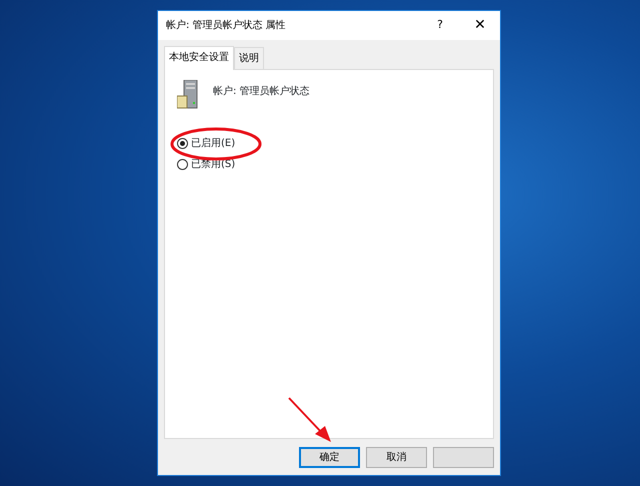 This screenshot has height=486, width=640. I want to click on policy-name: 帐户: 管理员帐户状态, so click(261, 91).